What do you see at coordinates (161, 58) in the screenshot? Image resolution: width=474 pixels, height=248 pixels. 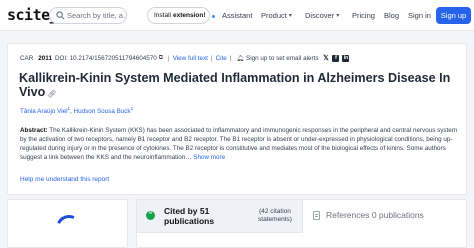 I see `copy-icon: ⧉` at bounding box center [161, 58].